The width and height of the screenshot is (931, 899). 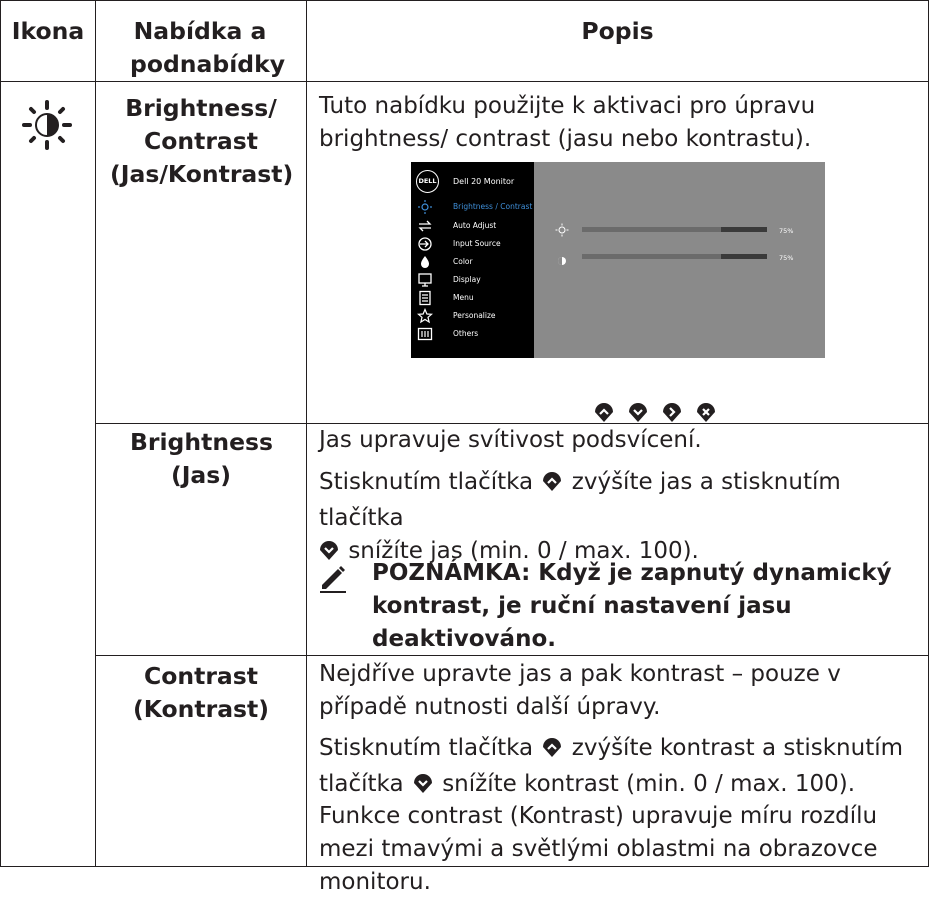 I want to click on osd-item-personalize: Personalize, so click(x=472, y=316).